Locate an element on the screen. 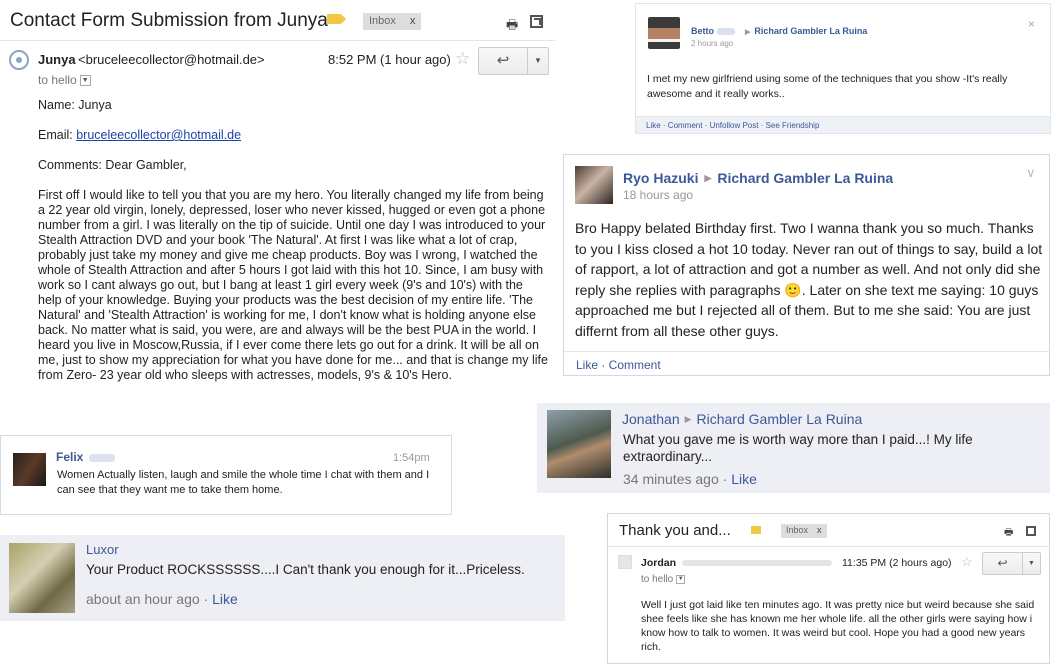 This screenshot has width=1051, height=664. comment-meta: about an hour ago · Like is located at coordinates (162, 599).